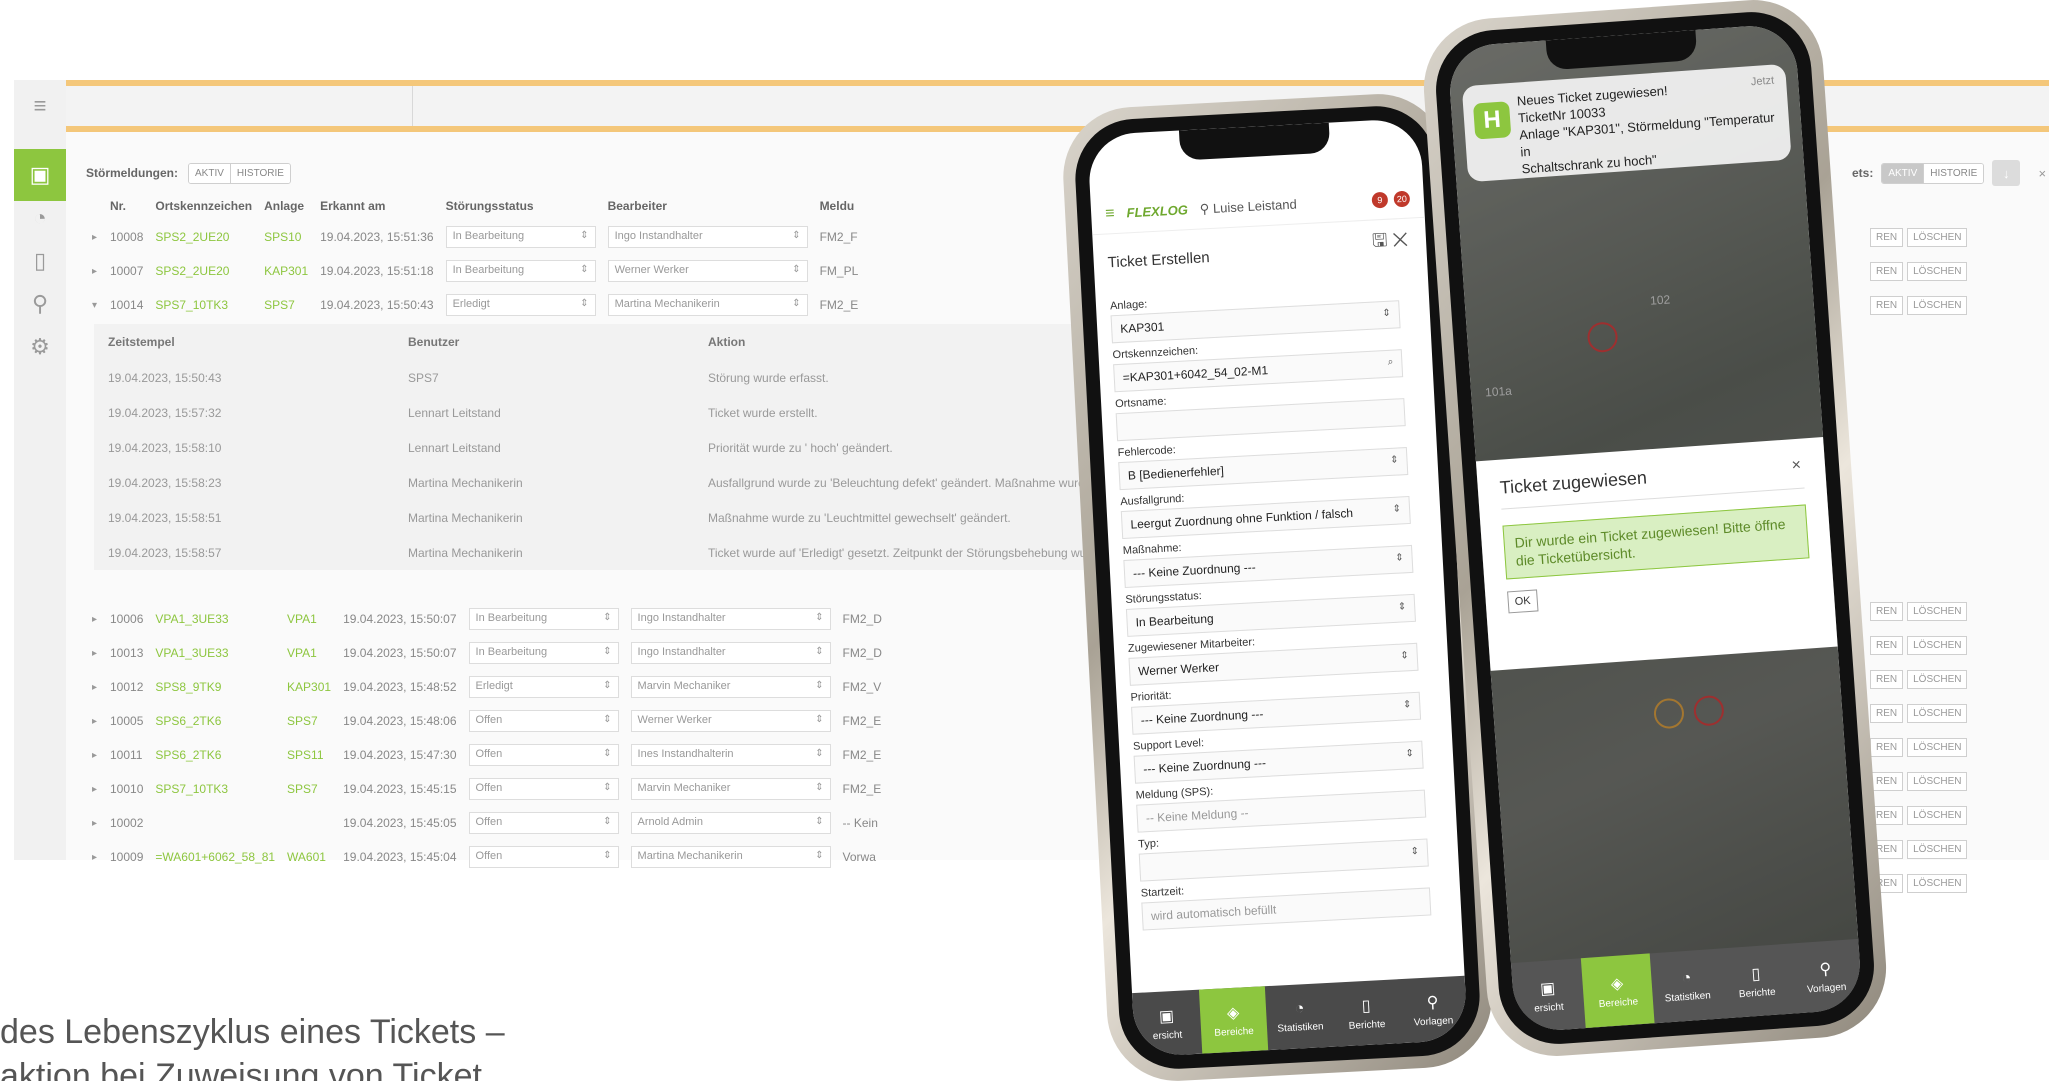 This screenshot has width=2049, height=1081. I want to click on assignee-select: Ines Instandhalterin, so click(730, 755).